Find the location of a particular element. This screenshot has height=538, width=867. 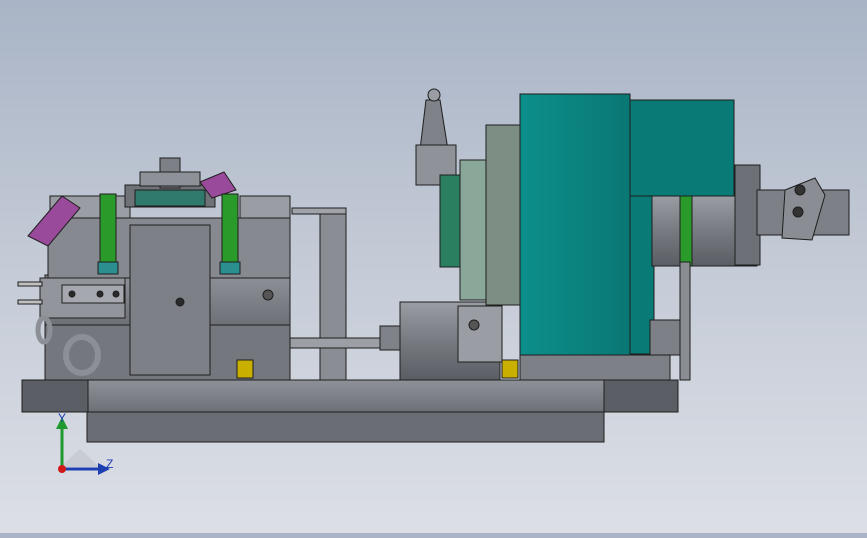

right-leg-block is located at coordinates (665, 337).